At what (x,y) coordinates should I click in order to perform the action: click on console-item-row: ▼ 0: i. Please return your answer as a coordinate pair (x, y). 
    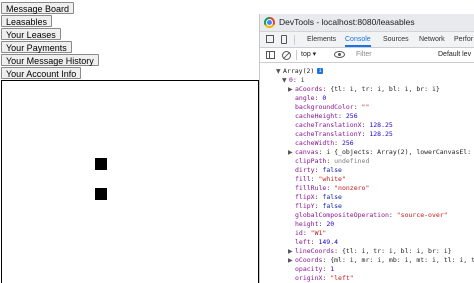
    Looking at the image, I should click on (293, 80).